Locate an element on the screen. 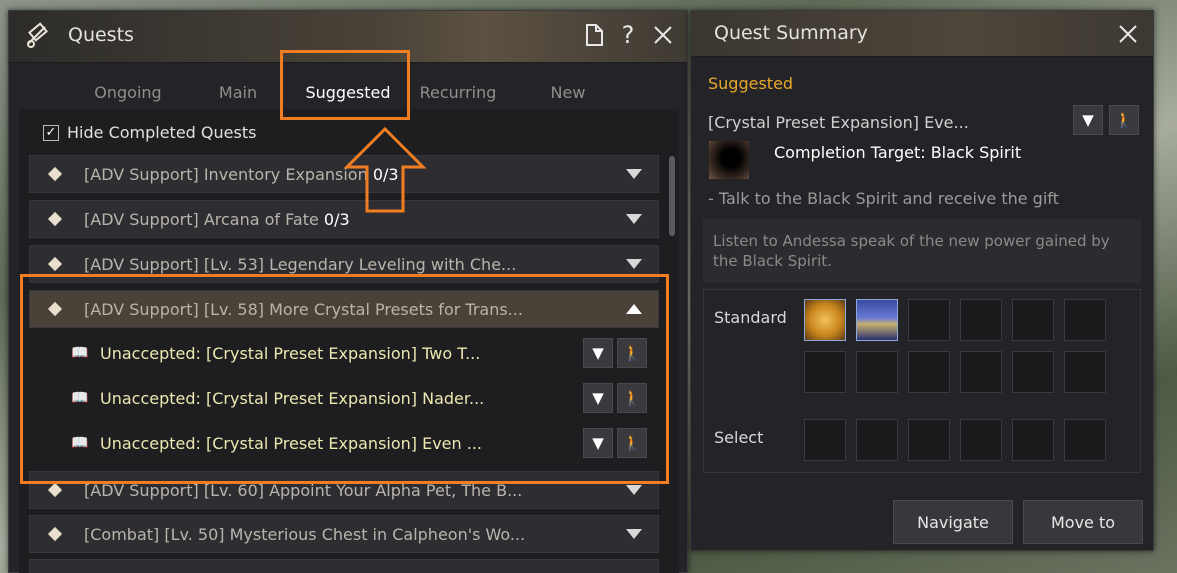 This screenshot has width=1177, height=573. tab-recurring: Recurring is located at coordinates (458, 92).